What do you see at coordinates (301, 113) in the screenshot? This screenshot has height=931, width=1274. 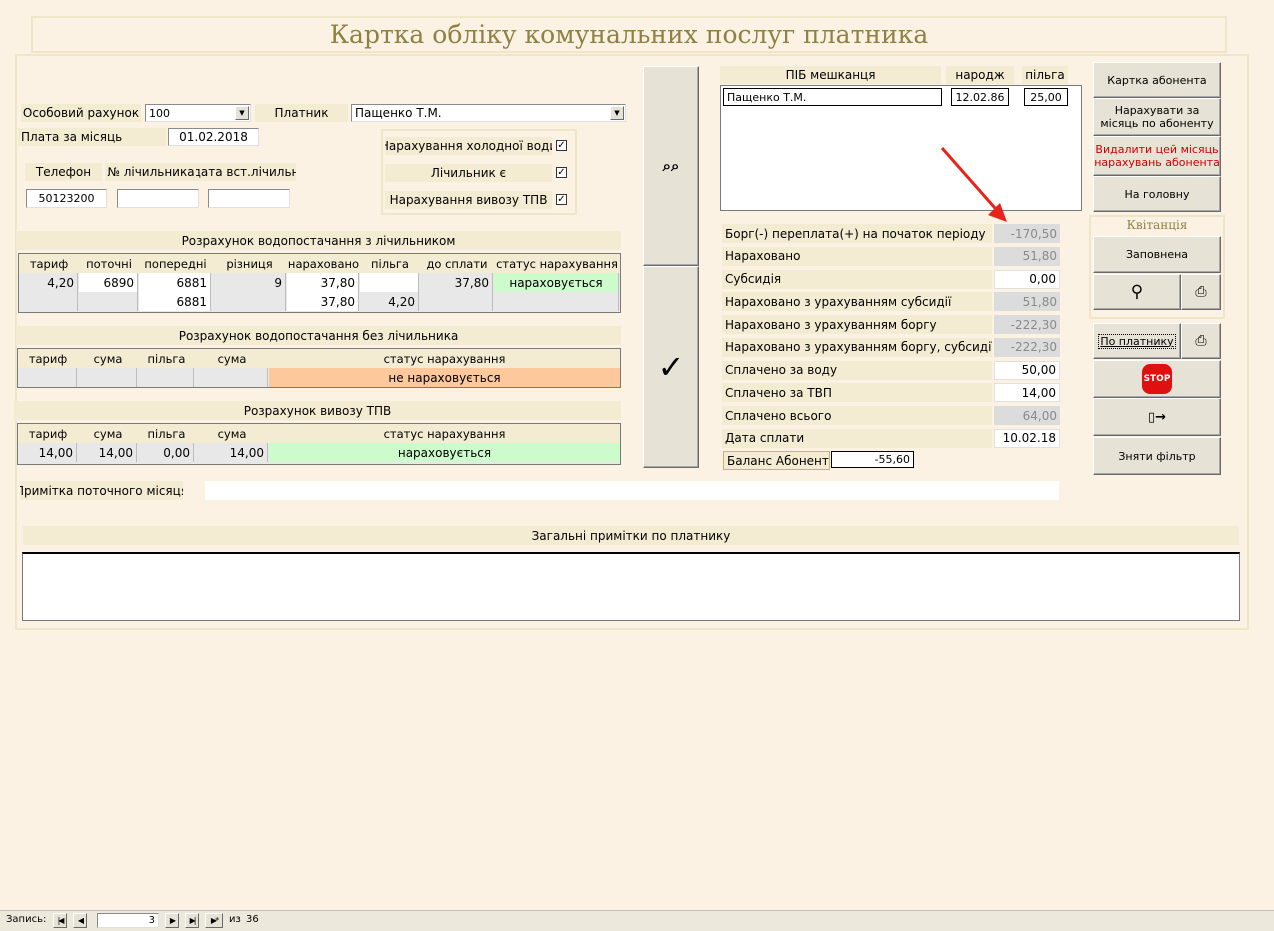 I see `payer-label: Платник` at bounding box center [301, 113].